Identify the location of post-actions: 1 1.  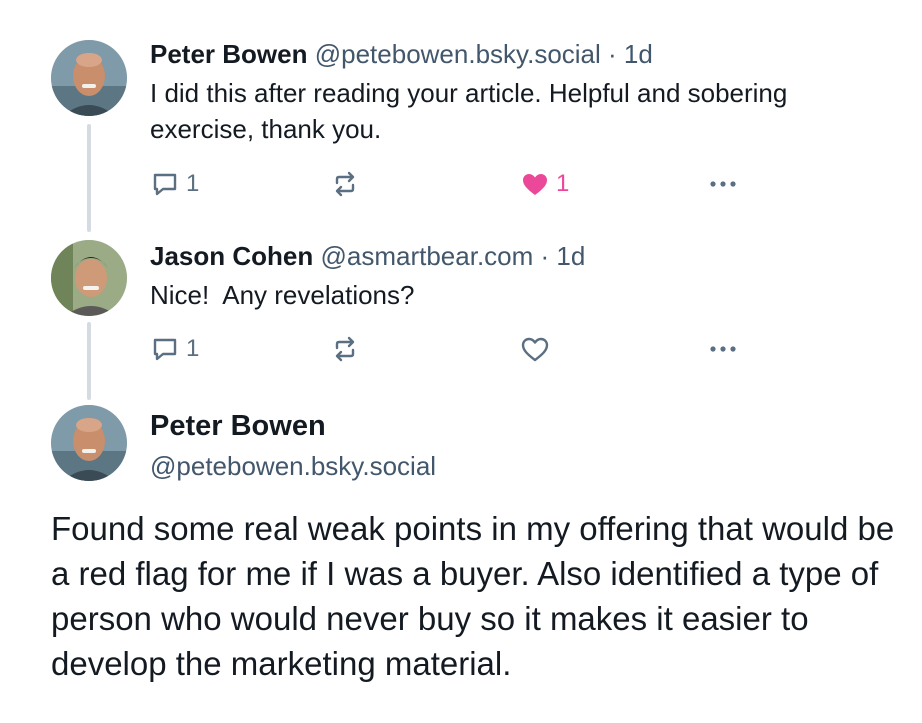
(450, 184).